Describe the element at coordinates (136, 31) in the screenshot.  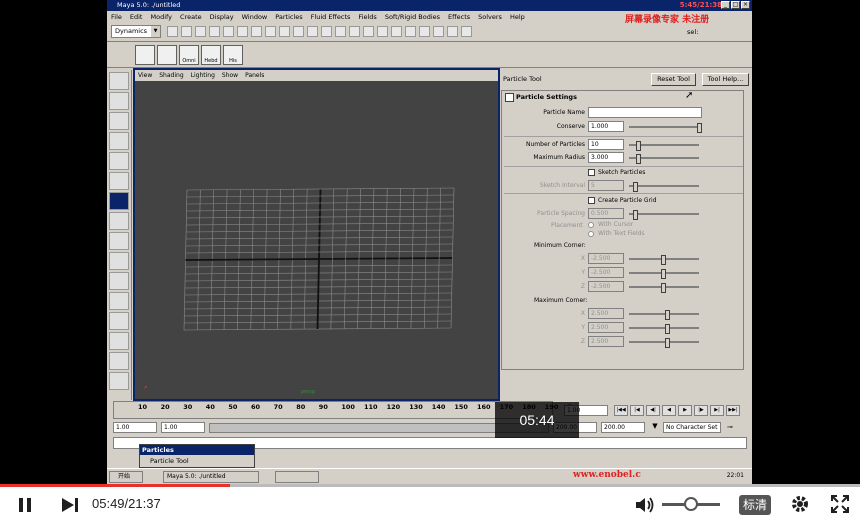
I see `menu-set-selector: Dynamics ▼` at that location.